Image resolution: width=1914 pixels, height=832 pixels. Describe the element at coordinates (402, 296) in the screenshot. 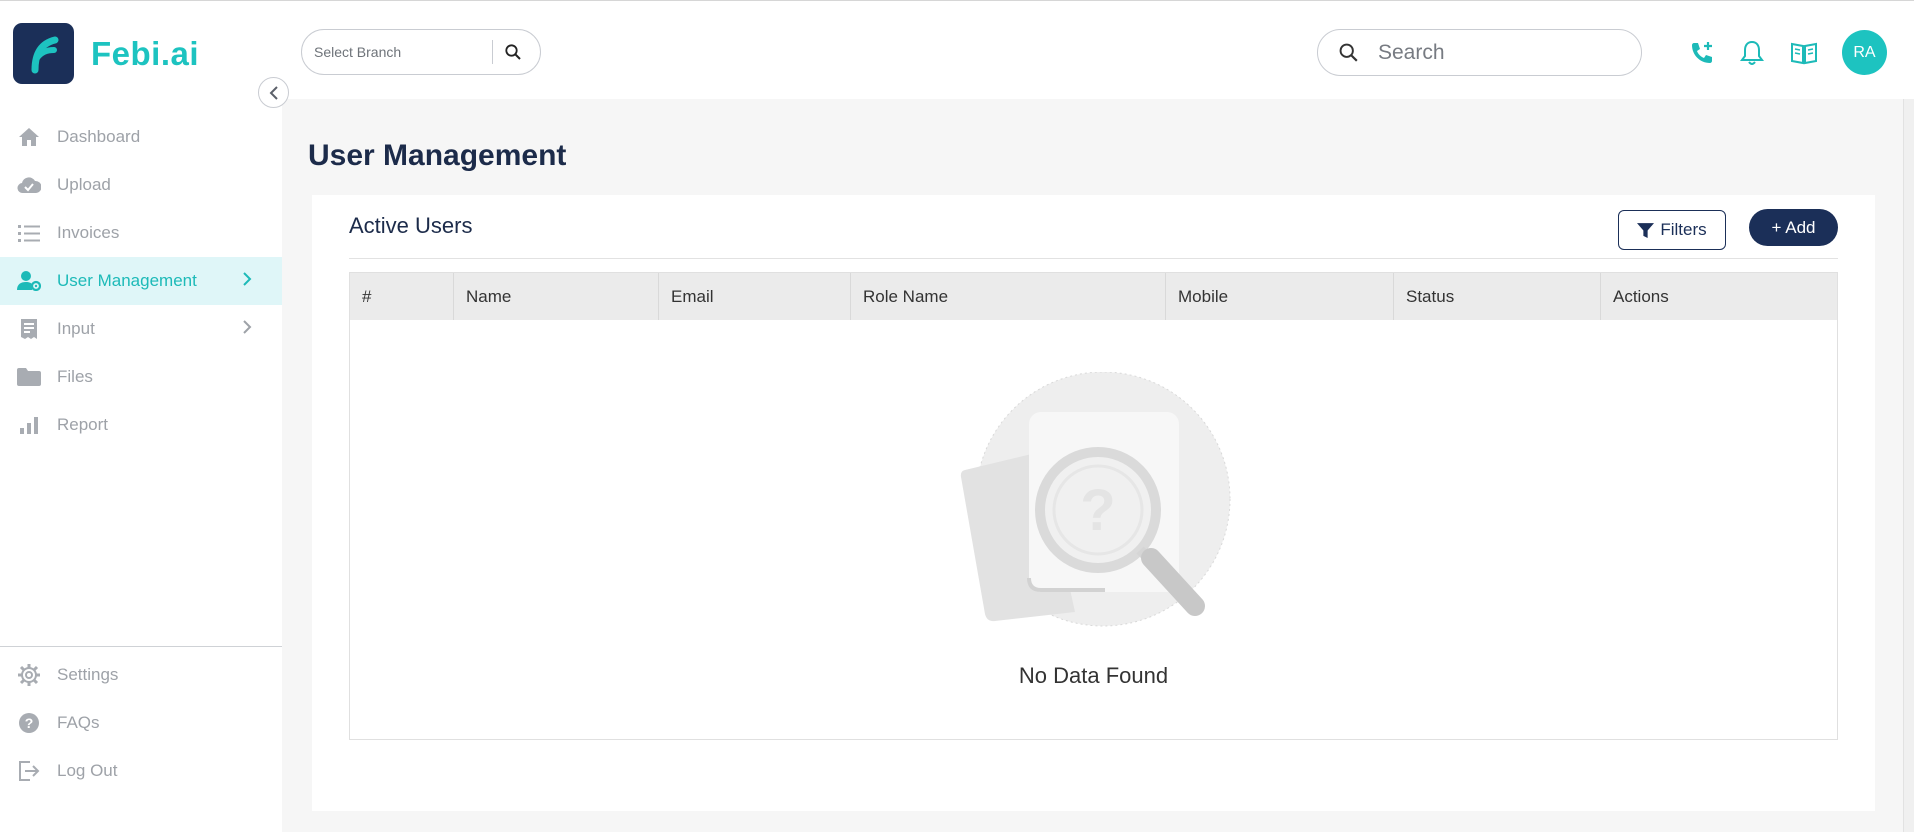

I see `column-header-index: #` at that location.